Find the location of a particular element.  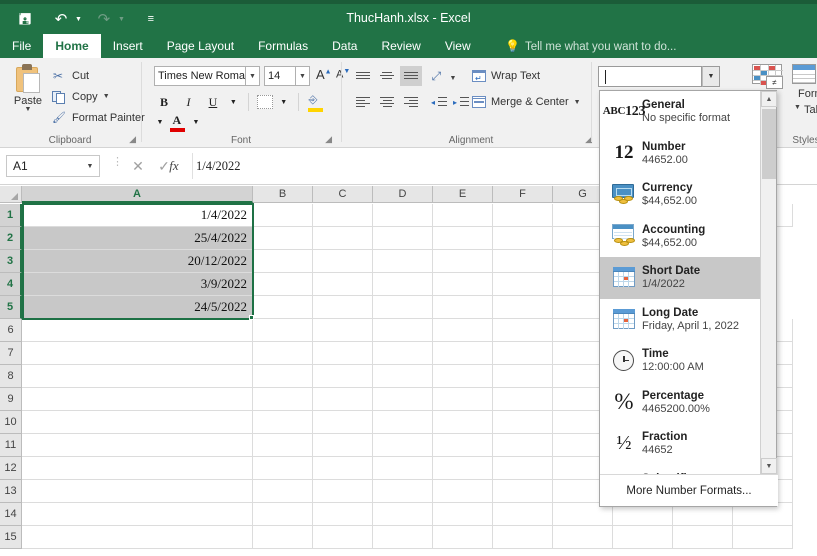

row-header-10: 10 is located at coordinates (11, 422).